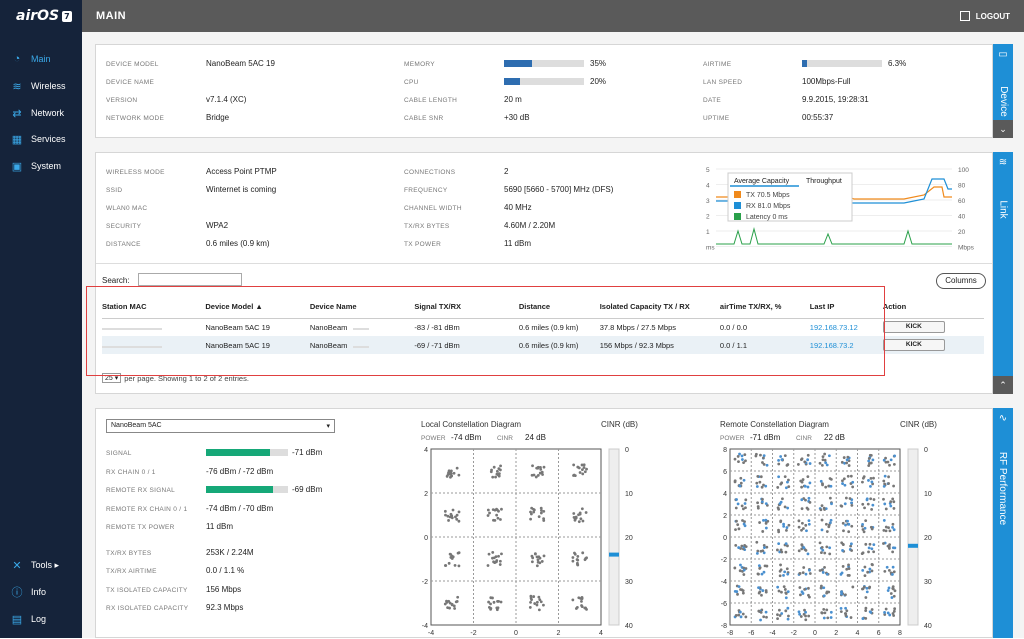  I want to click on cinr-value: 22 dB, so click(834, 437).